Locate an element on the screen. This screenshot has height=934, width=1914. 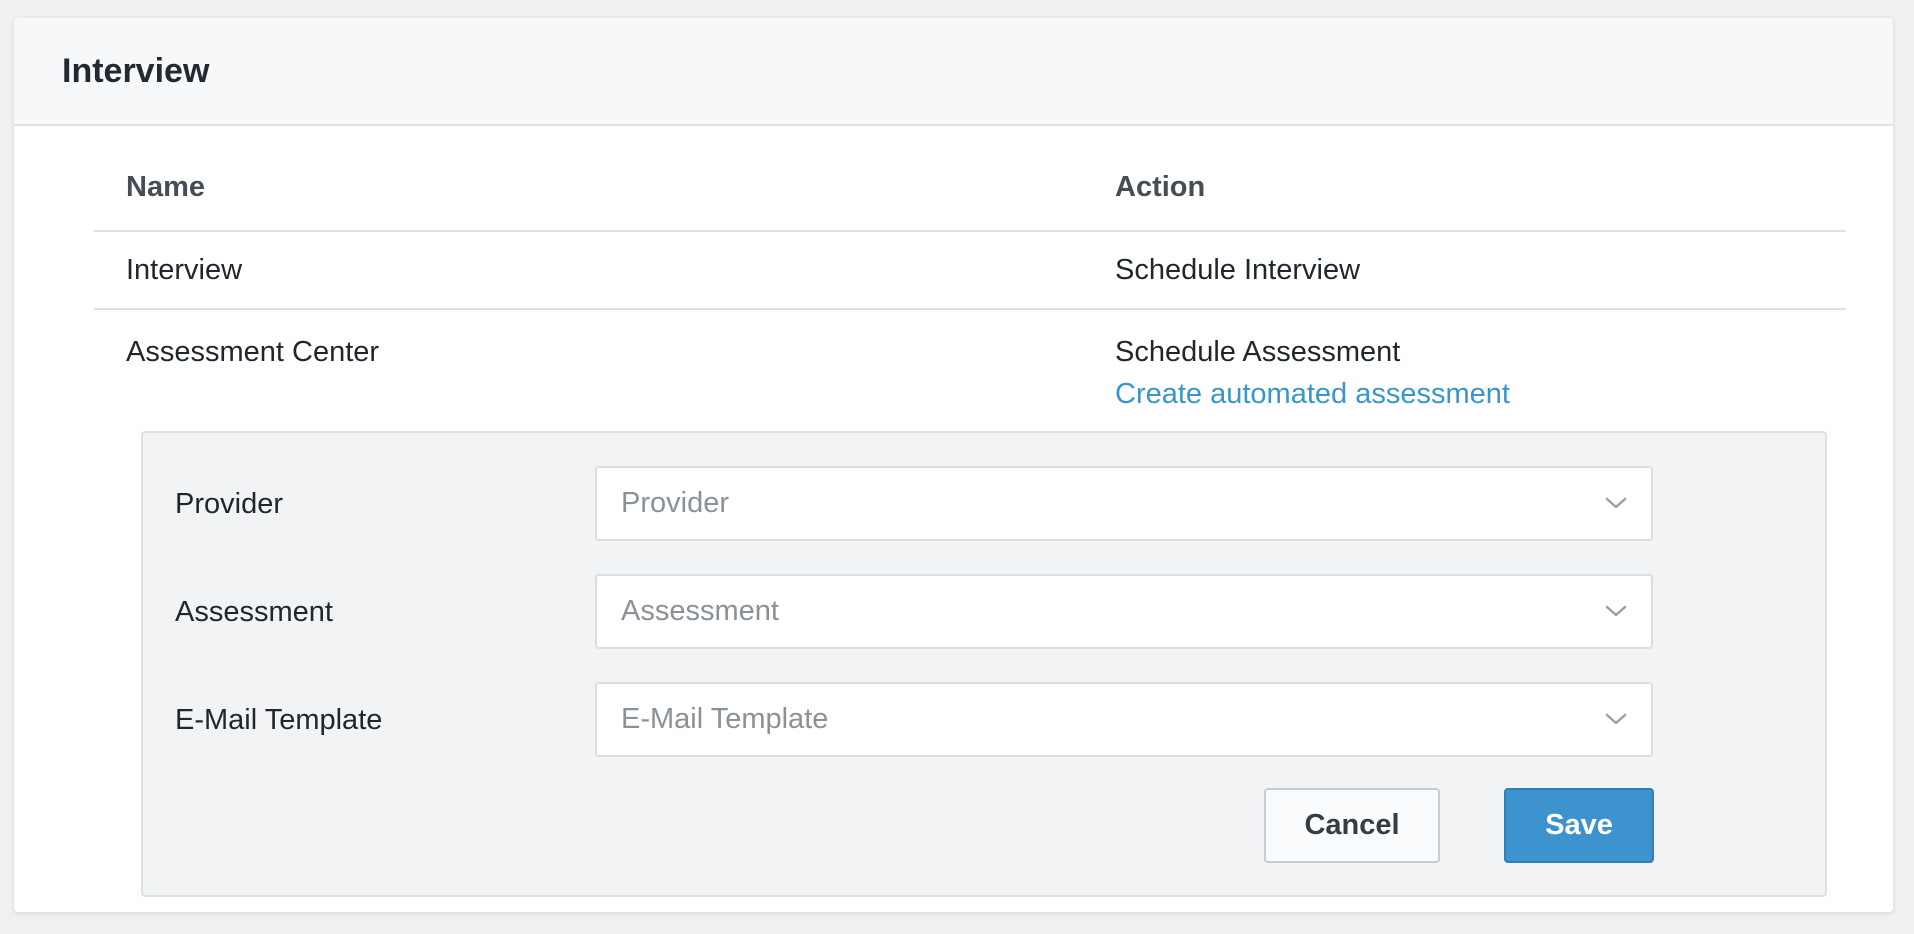
create-automated-assessment-link: Create automated assessment is located at coordinates (1480, 394).